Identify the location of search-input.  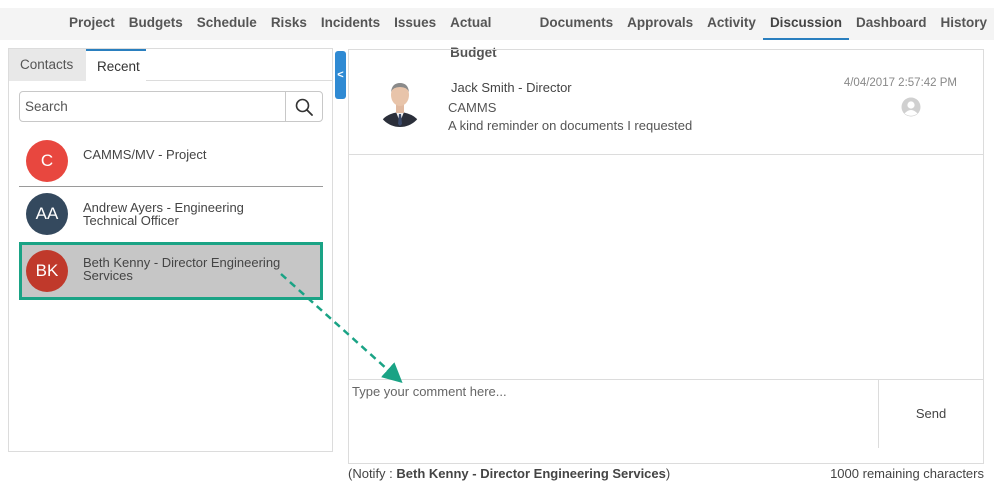
(152, 106).